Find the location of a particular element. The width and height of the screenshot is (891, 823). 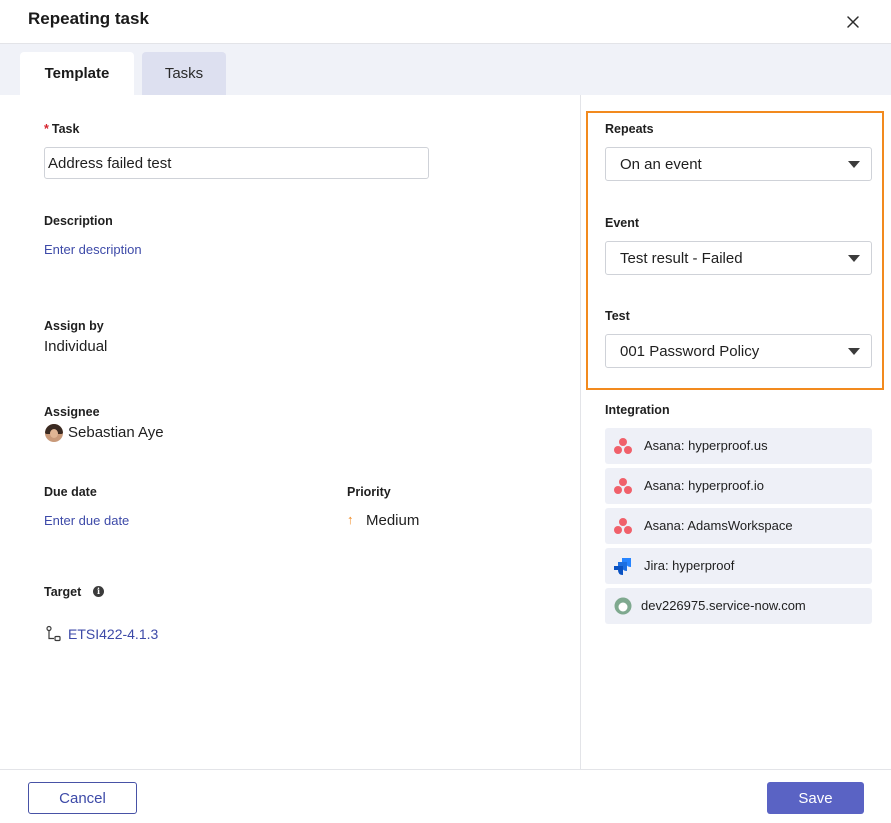

integration-label-text: Asana: AdamsWorkspace is located at coordinates (718, 525).